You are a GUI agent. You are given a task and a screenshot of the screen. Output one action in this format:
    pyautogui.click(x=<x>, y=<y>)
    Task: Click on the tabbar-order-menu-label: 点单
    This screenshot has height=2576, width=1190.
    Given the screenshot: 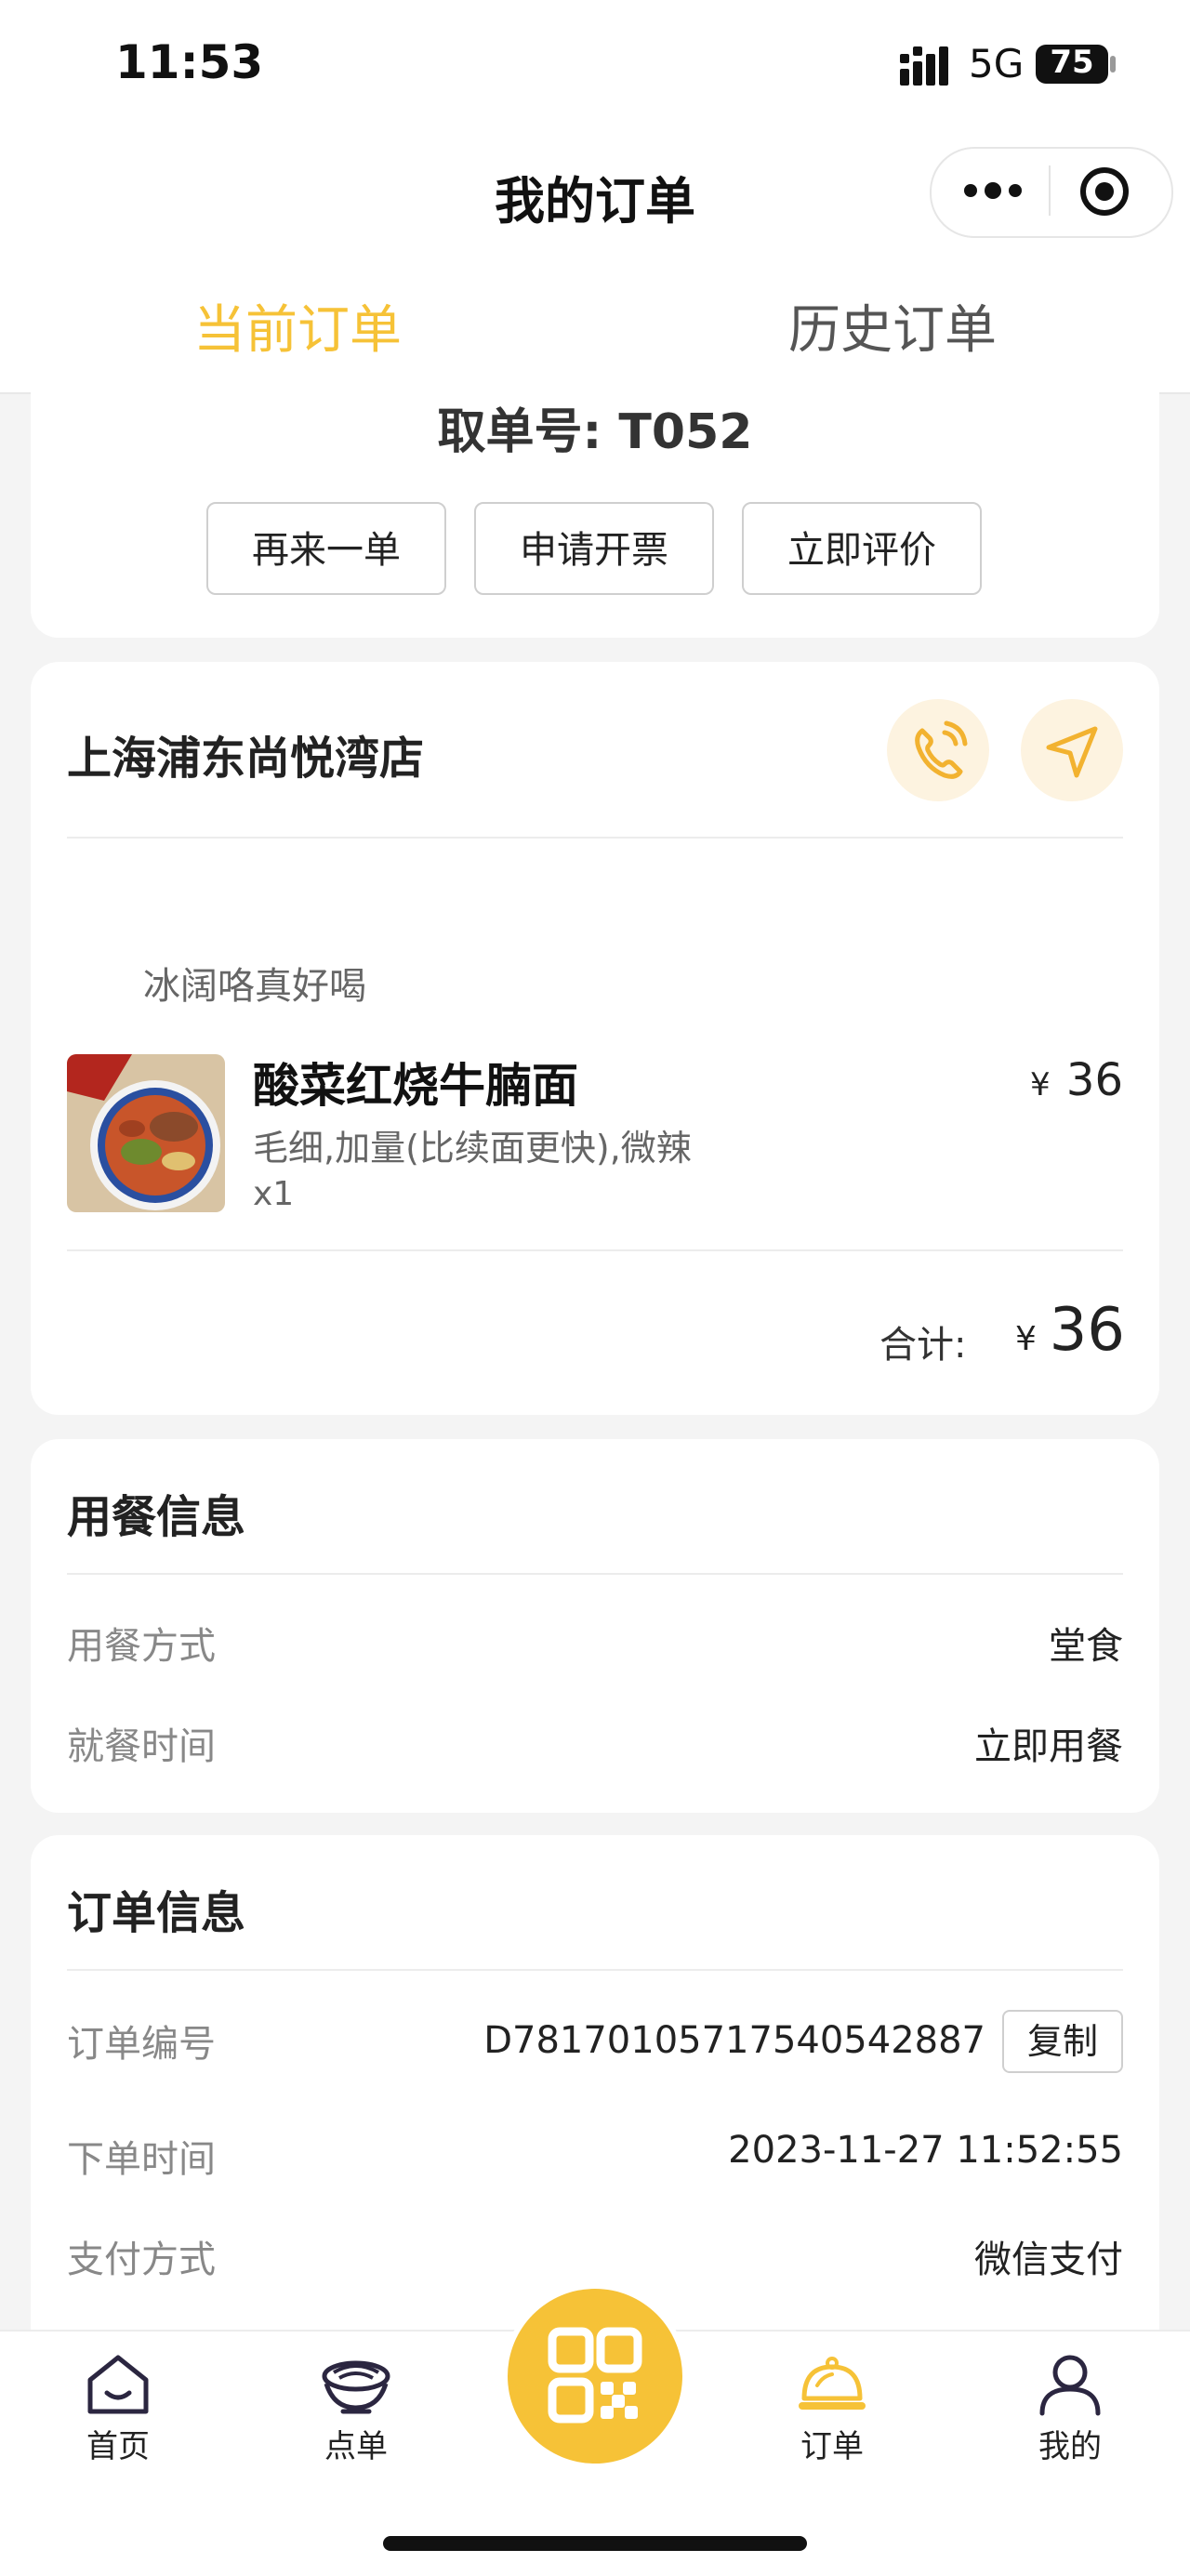 What is the action you would take?
    pyautogui.click(x=356, y=2446)
    